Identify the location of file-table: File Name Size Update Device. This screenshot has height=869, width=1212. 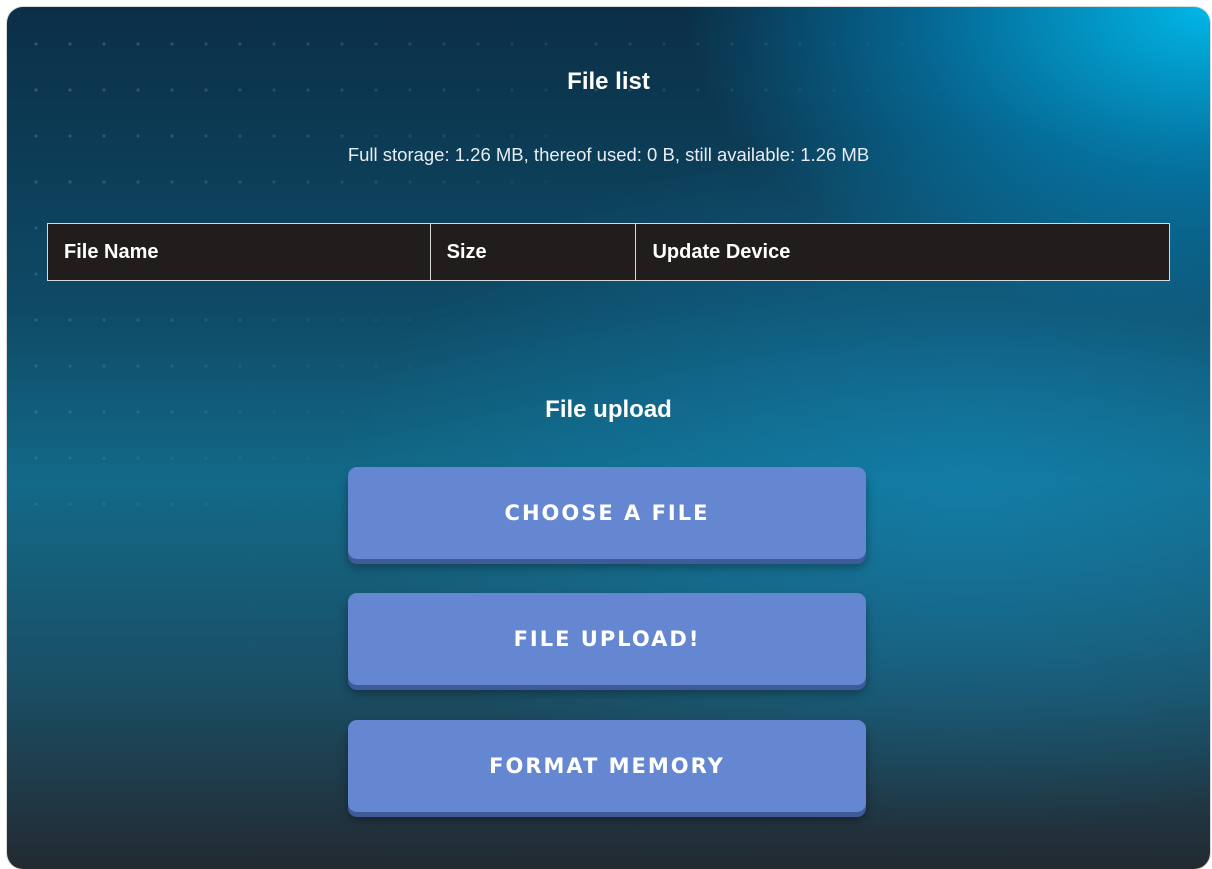
(608, 252).